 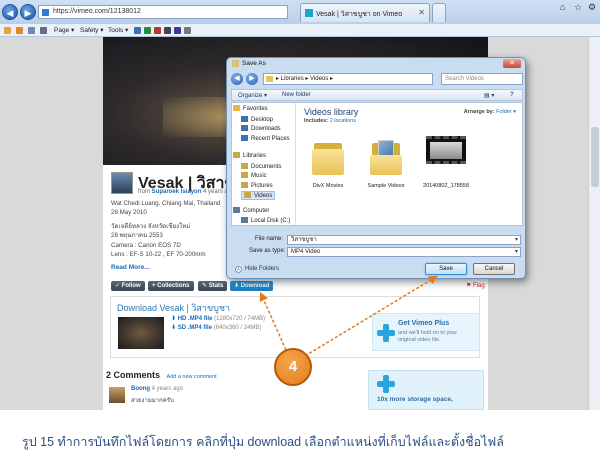 I want to click on tree-item-label: Computer, so click(x=256, y=211).